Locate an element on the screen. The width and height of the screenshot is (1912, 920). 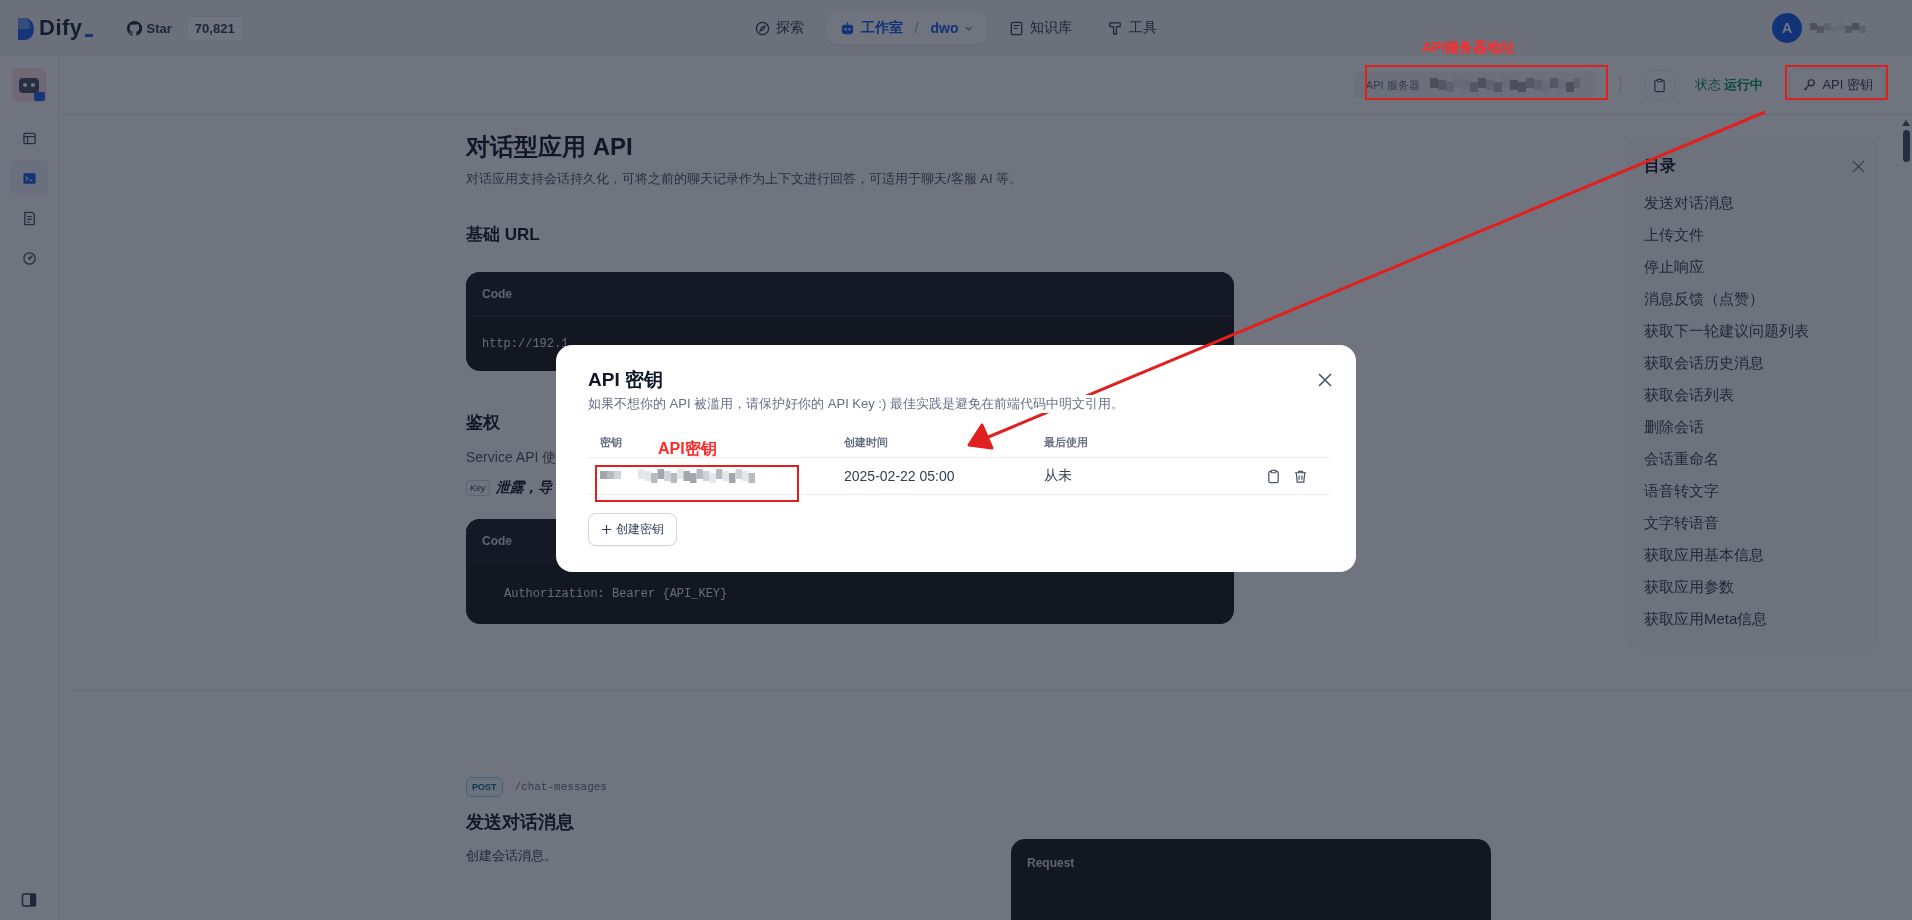
section-heading: 鉴权 is located at coordinates (483, 423).